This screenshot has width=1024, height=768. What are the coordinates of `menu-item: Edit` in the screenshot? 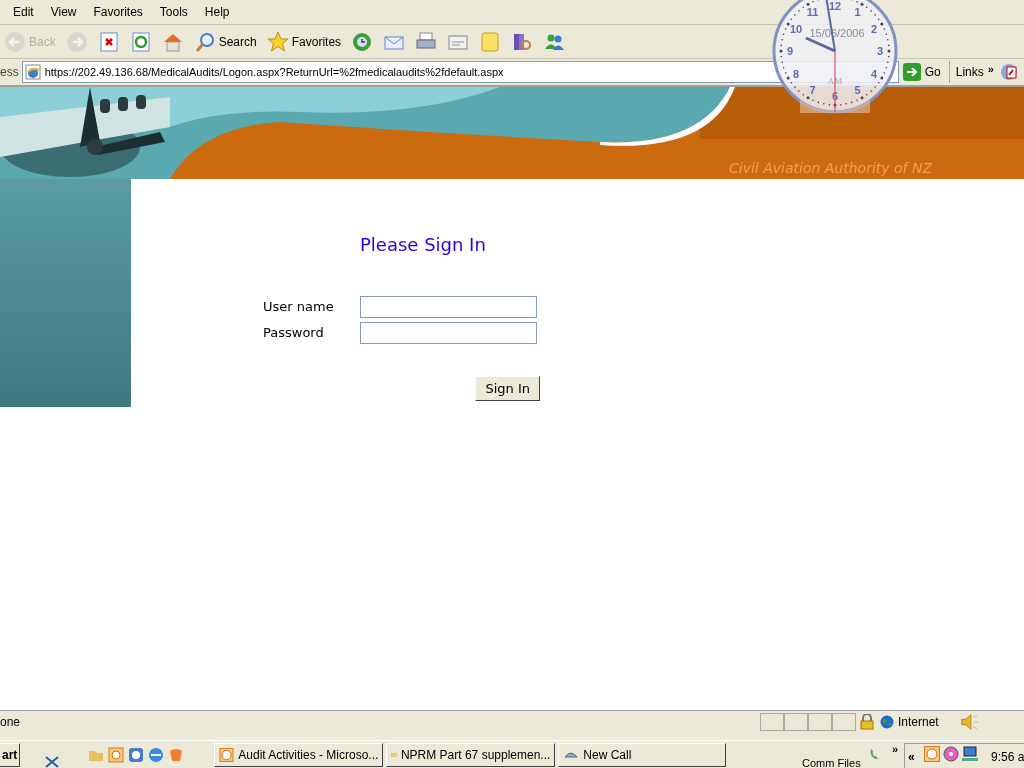 It's located at (23, 12).